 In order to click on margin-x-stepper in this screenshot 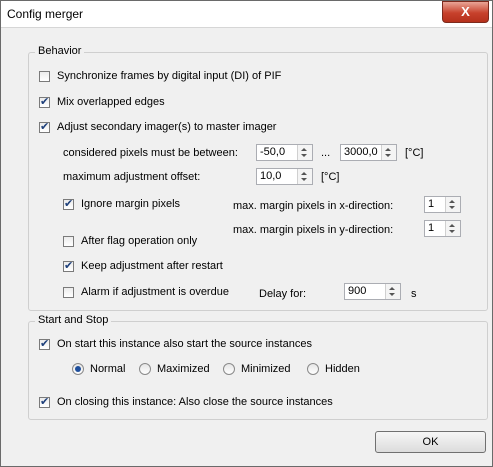, I will do `click(452, 204)`.